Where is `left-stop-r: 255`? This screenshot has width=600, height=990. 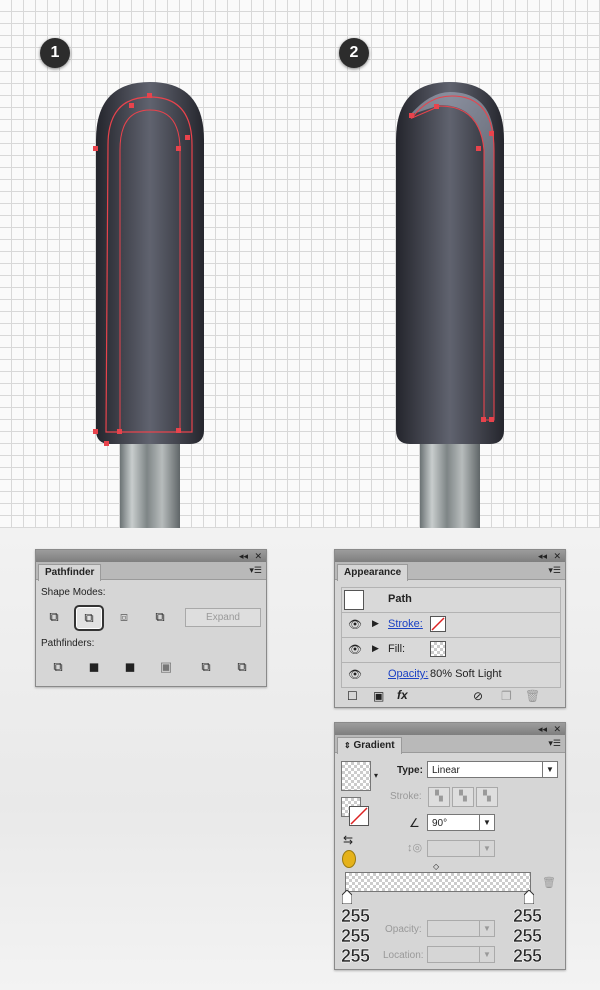 left-stop-r: 255 is located at coordinates (356, 916).